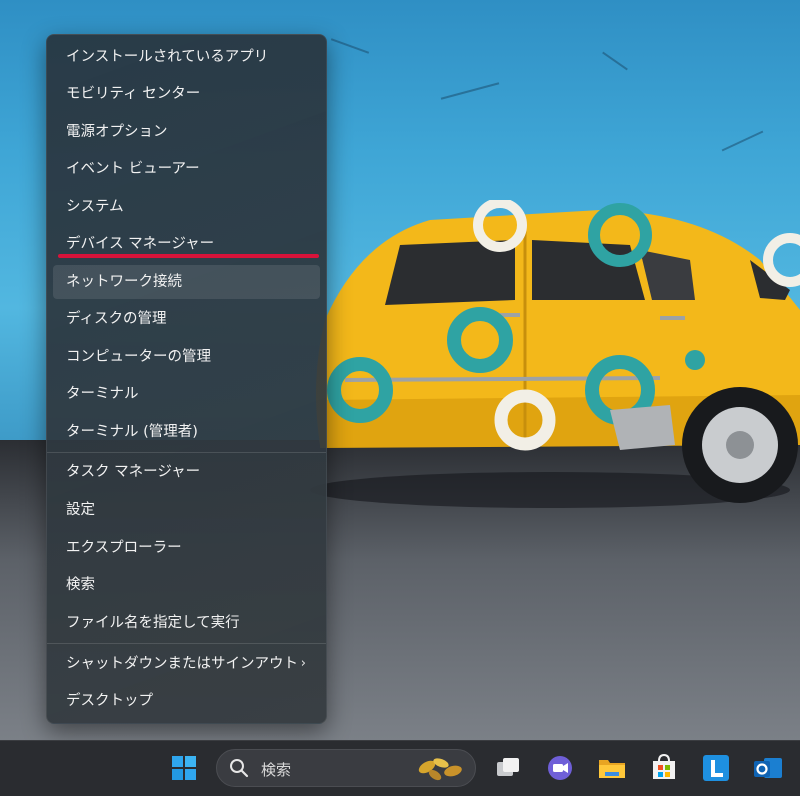 Image resolution: width=800 pixels, height=796 pixels. Describe the element at coordinates (80, 510) in the screenshot. I see `menu-item-label: 設定` at that location.